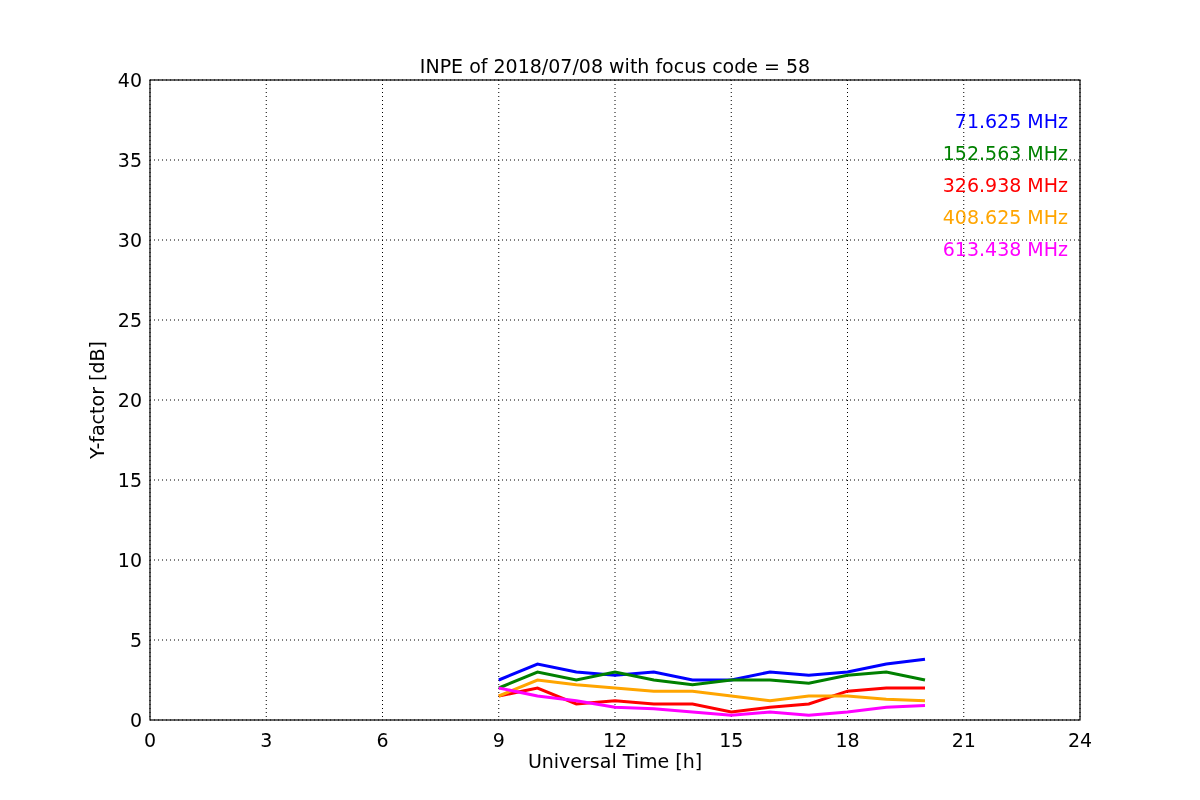  What do you see at coordinates (135, 640) in the screenshot?
I see `tick-label: 5` at bounding box center [135, 640].